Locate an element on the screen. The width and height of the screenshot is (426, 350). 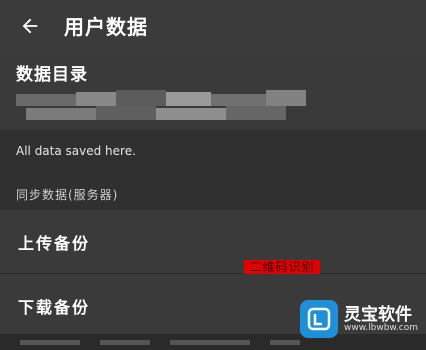
storage-note: All data saved here. is located at coordinates (76, 151).